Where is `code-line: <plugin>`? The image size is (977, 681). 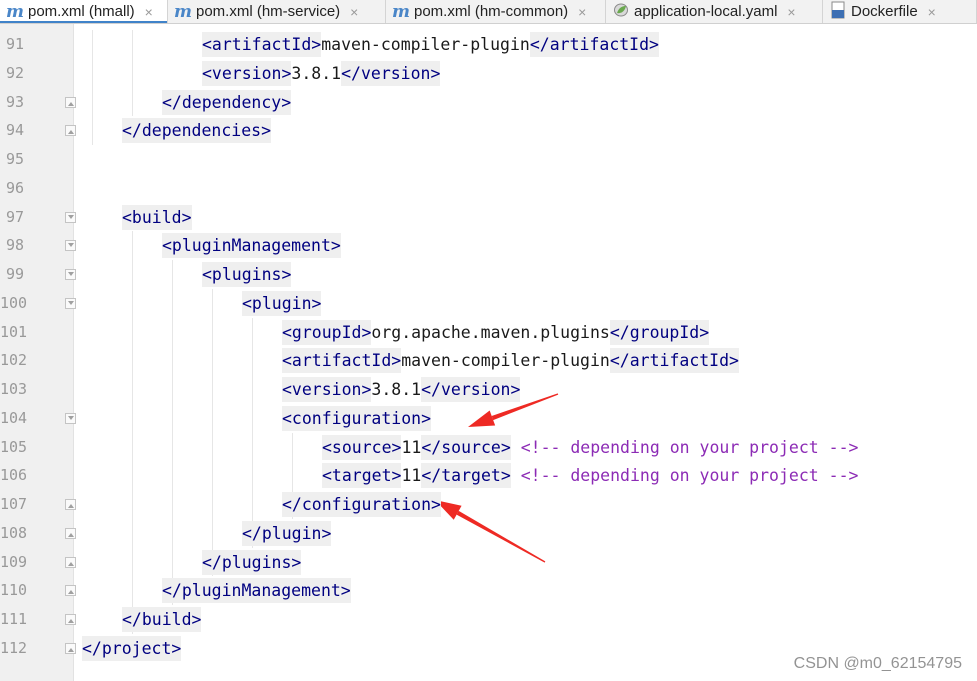 code-line: <plugin> is located at coordinates (282, 303).